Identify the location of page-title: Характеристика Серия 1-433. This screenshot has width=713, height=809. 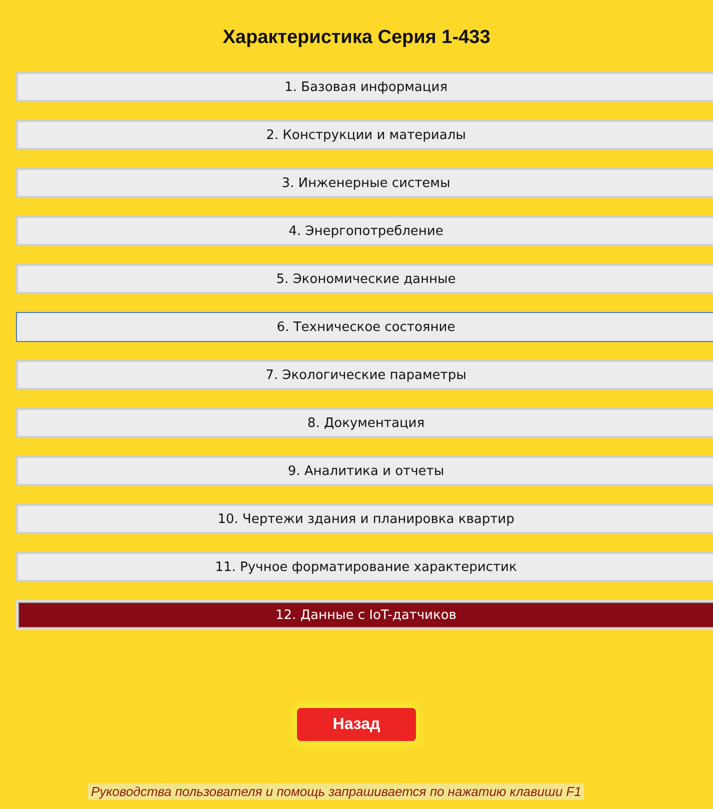
(357, 38).